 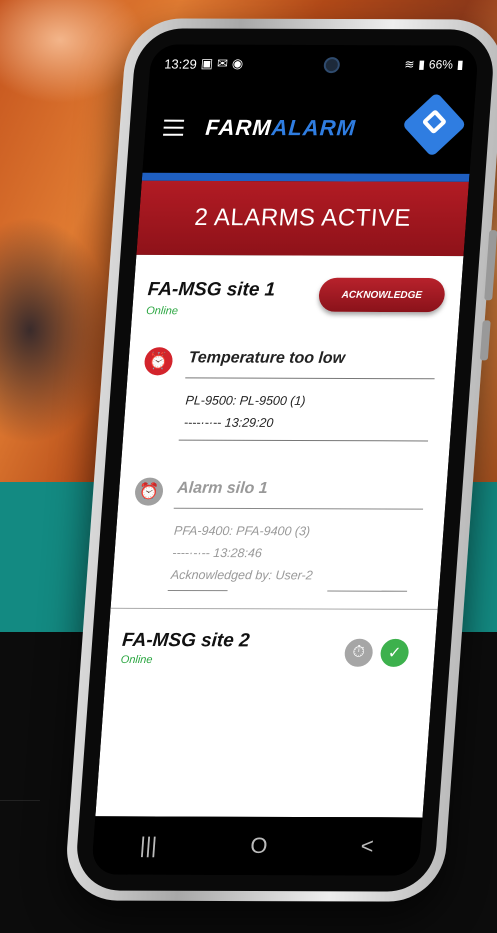 What do you see at coordinates (211, 290) in the screenshot?
I see `site-title: FA-MSG site 1` at bounding box center [211, 290].